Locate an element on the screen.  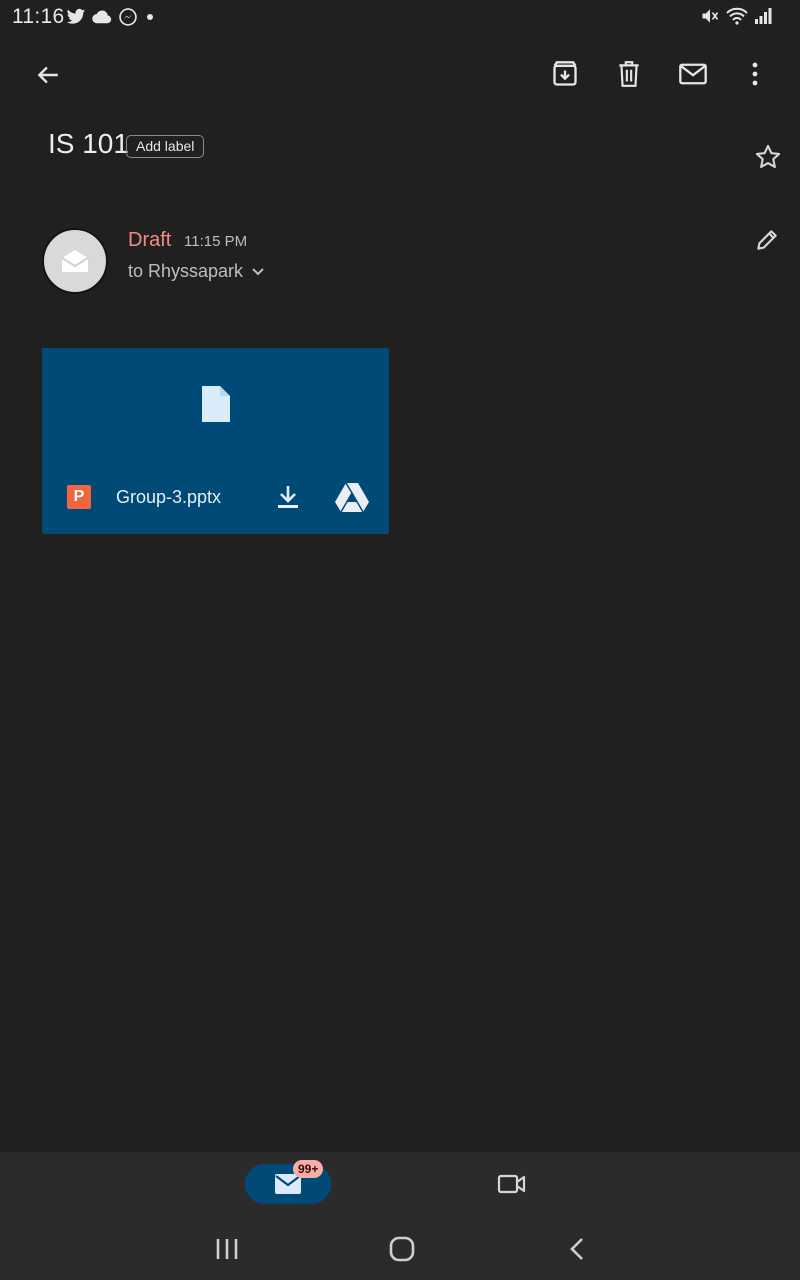
delete-icon is located at coordinates (629, 74).